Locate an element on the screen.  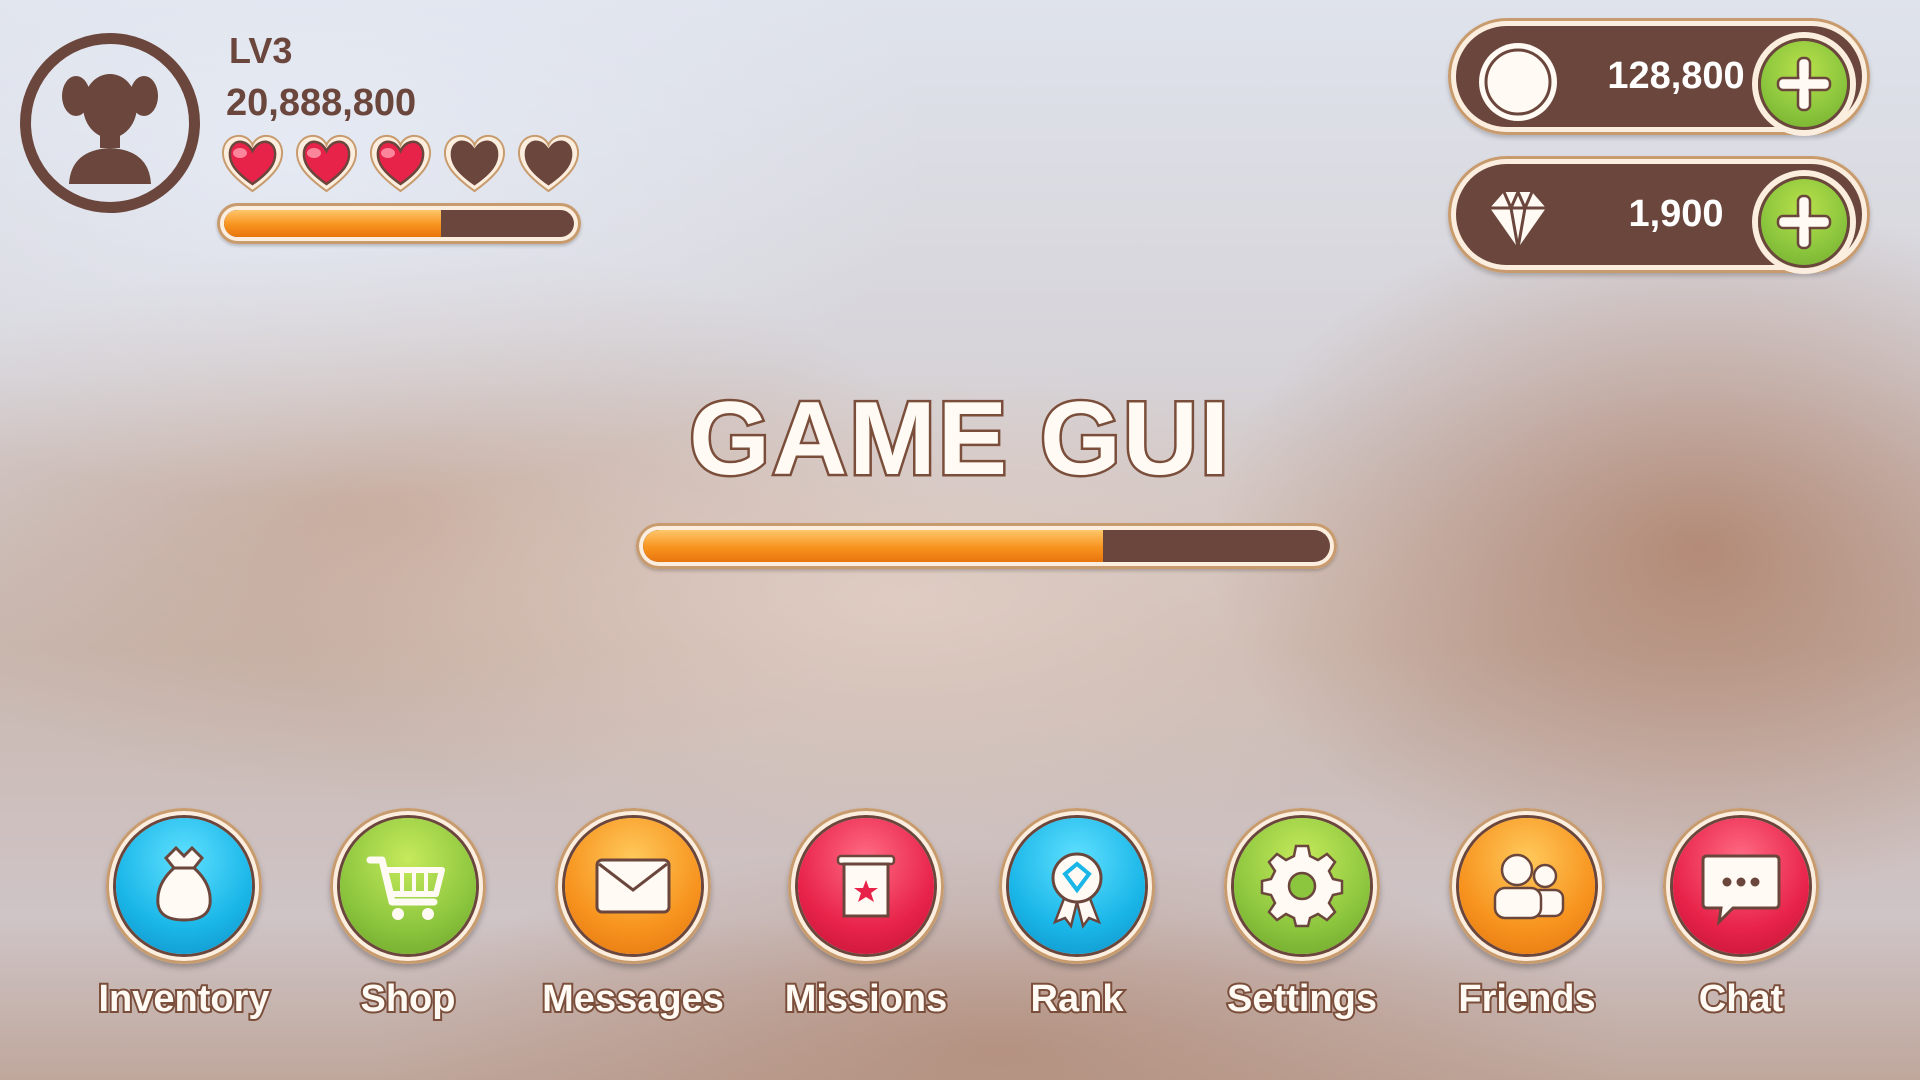
coins-counter: 128,800 is located at coordinates (1659, 76).